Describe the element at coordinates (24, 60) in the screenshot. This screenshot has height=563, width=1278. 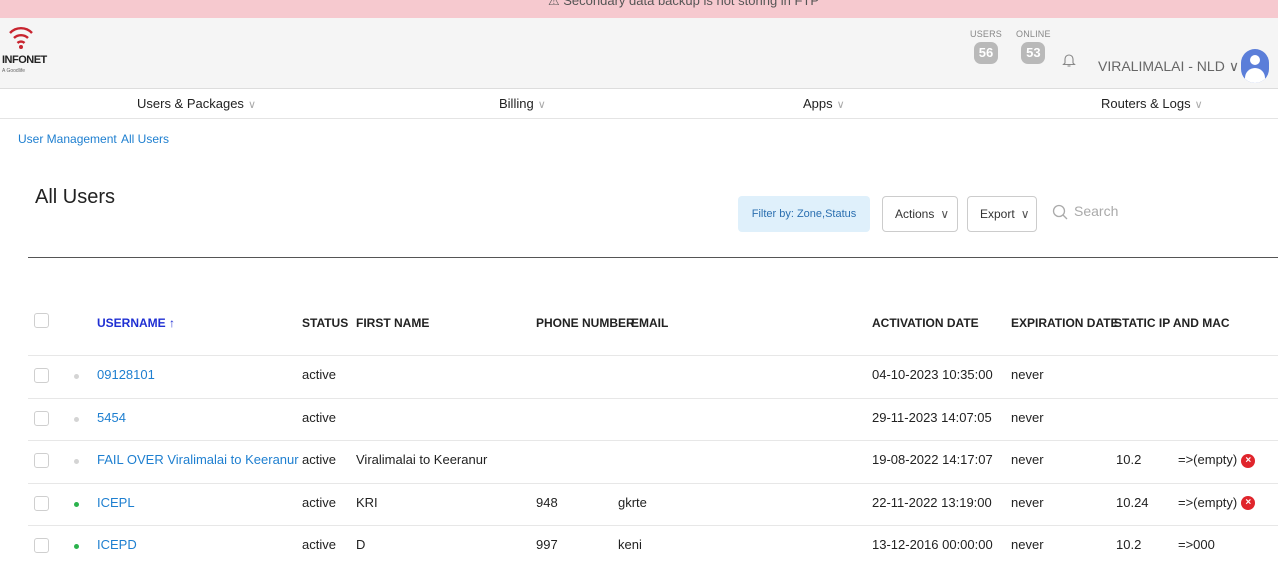
I see `brand-name: INFONET` at that location.